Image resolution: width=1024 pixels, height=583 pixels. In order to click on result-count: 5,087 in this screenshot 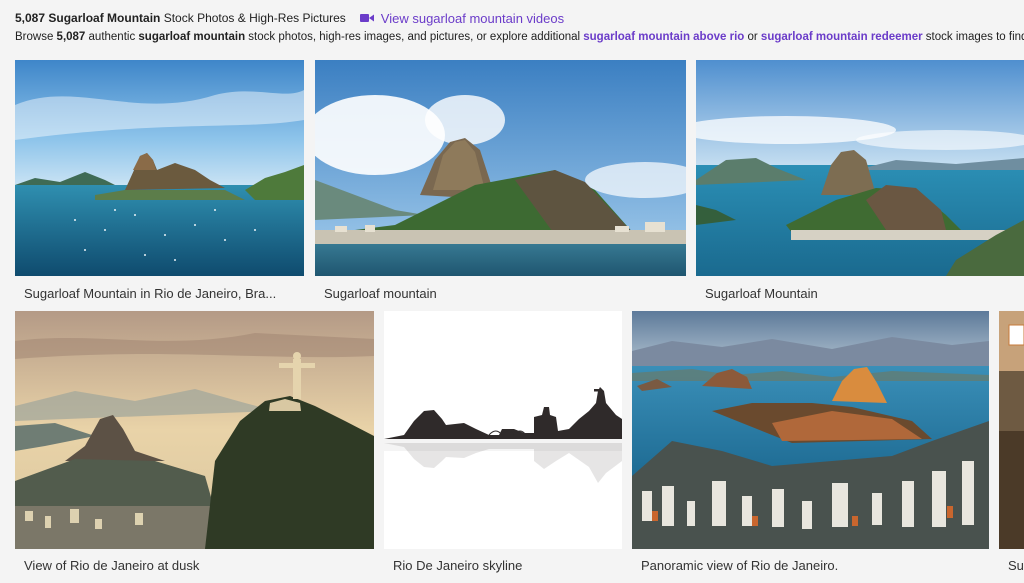, I will do `click(30, 18)`.